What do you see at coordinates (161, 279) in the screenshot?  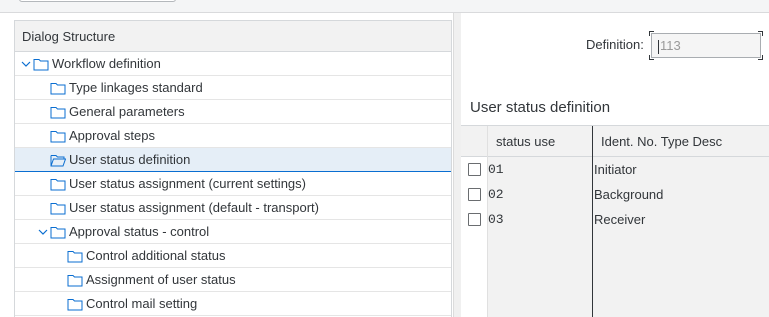 I see `tree-item-label: Assignment of user status` at bounding box center [161, 279].